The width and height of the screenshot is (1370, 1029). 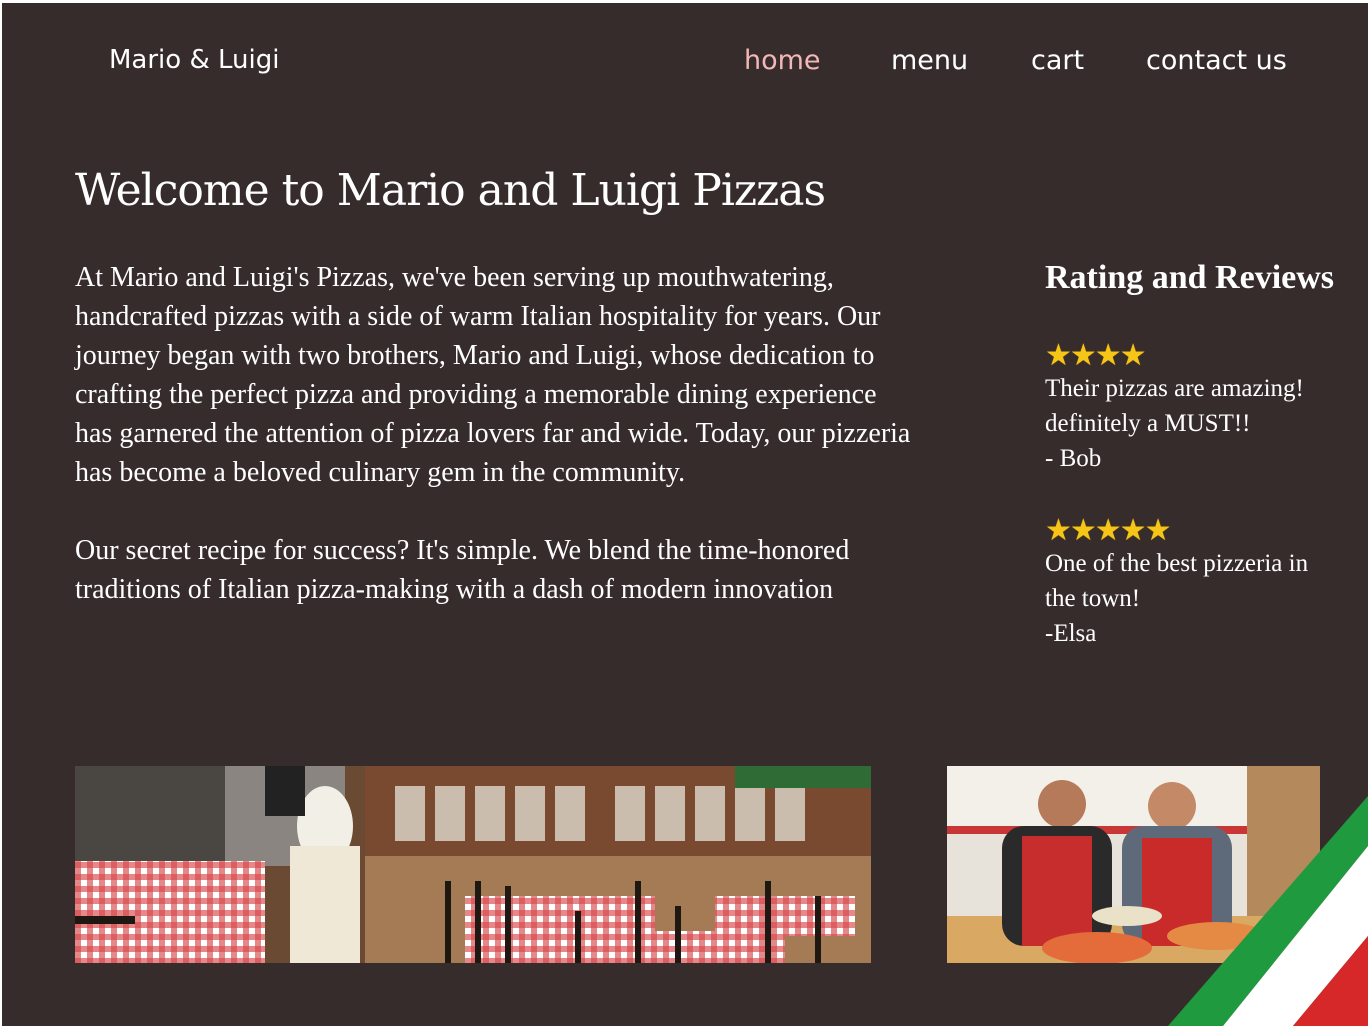 What do you see at coordinates (929, 60) in the screenshot?
I see `nav-menu: menu` at bounding box center [929, 60].